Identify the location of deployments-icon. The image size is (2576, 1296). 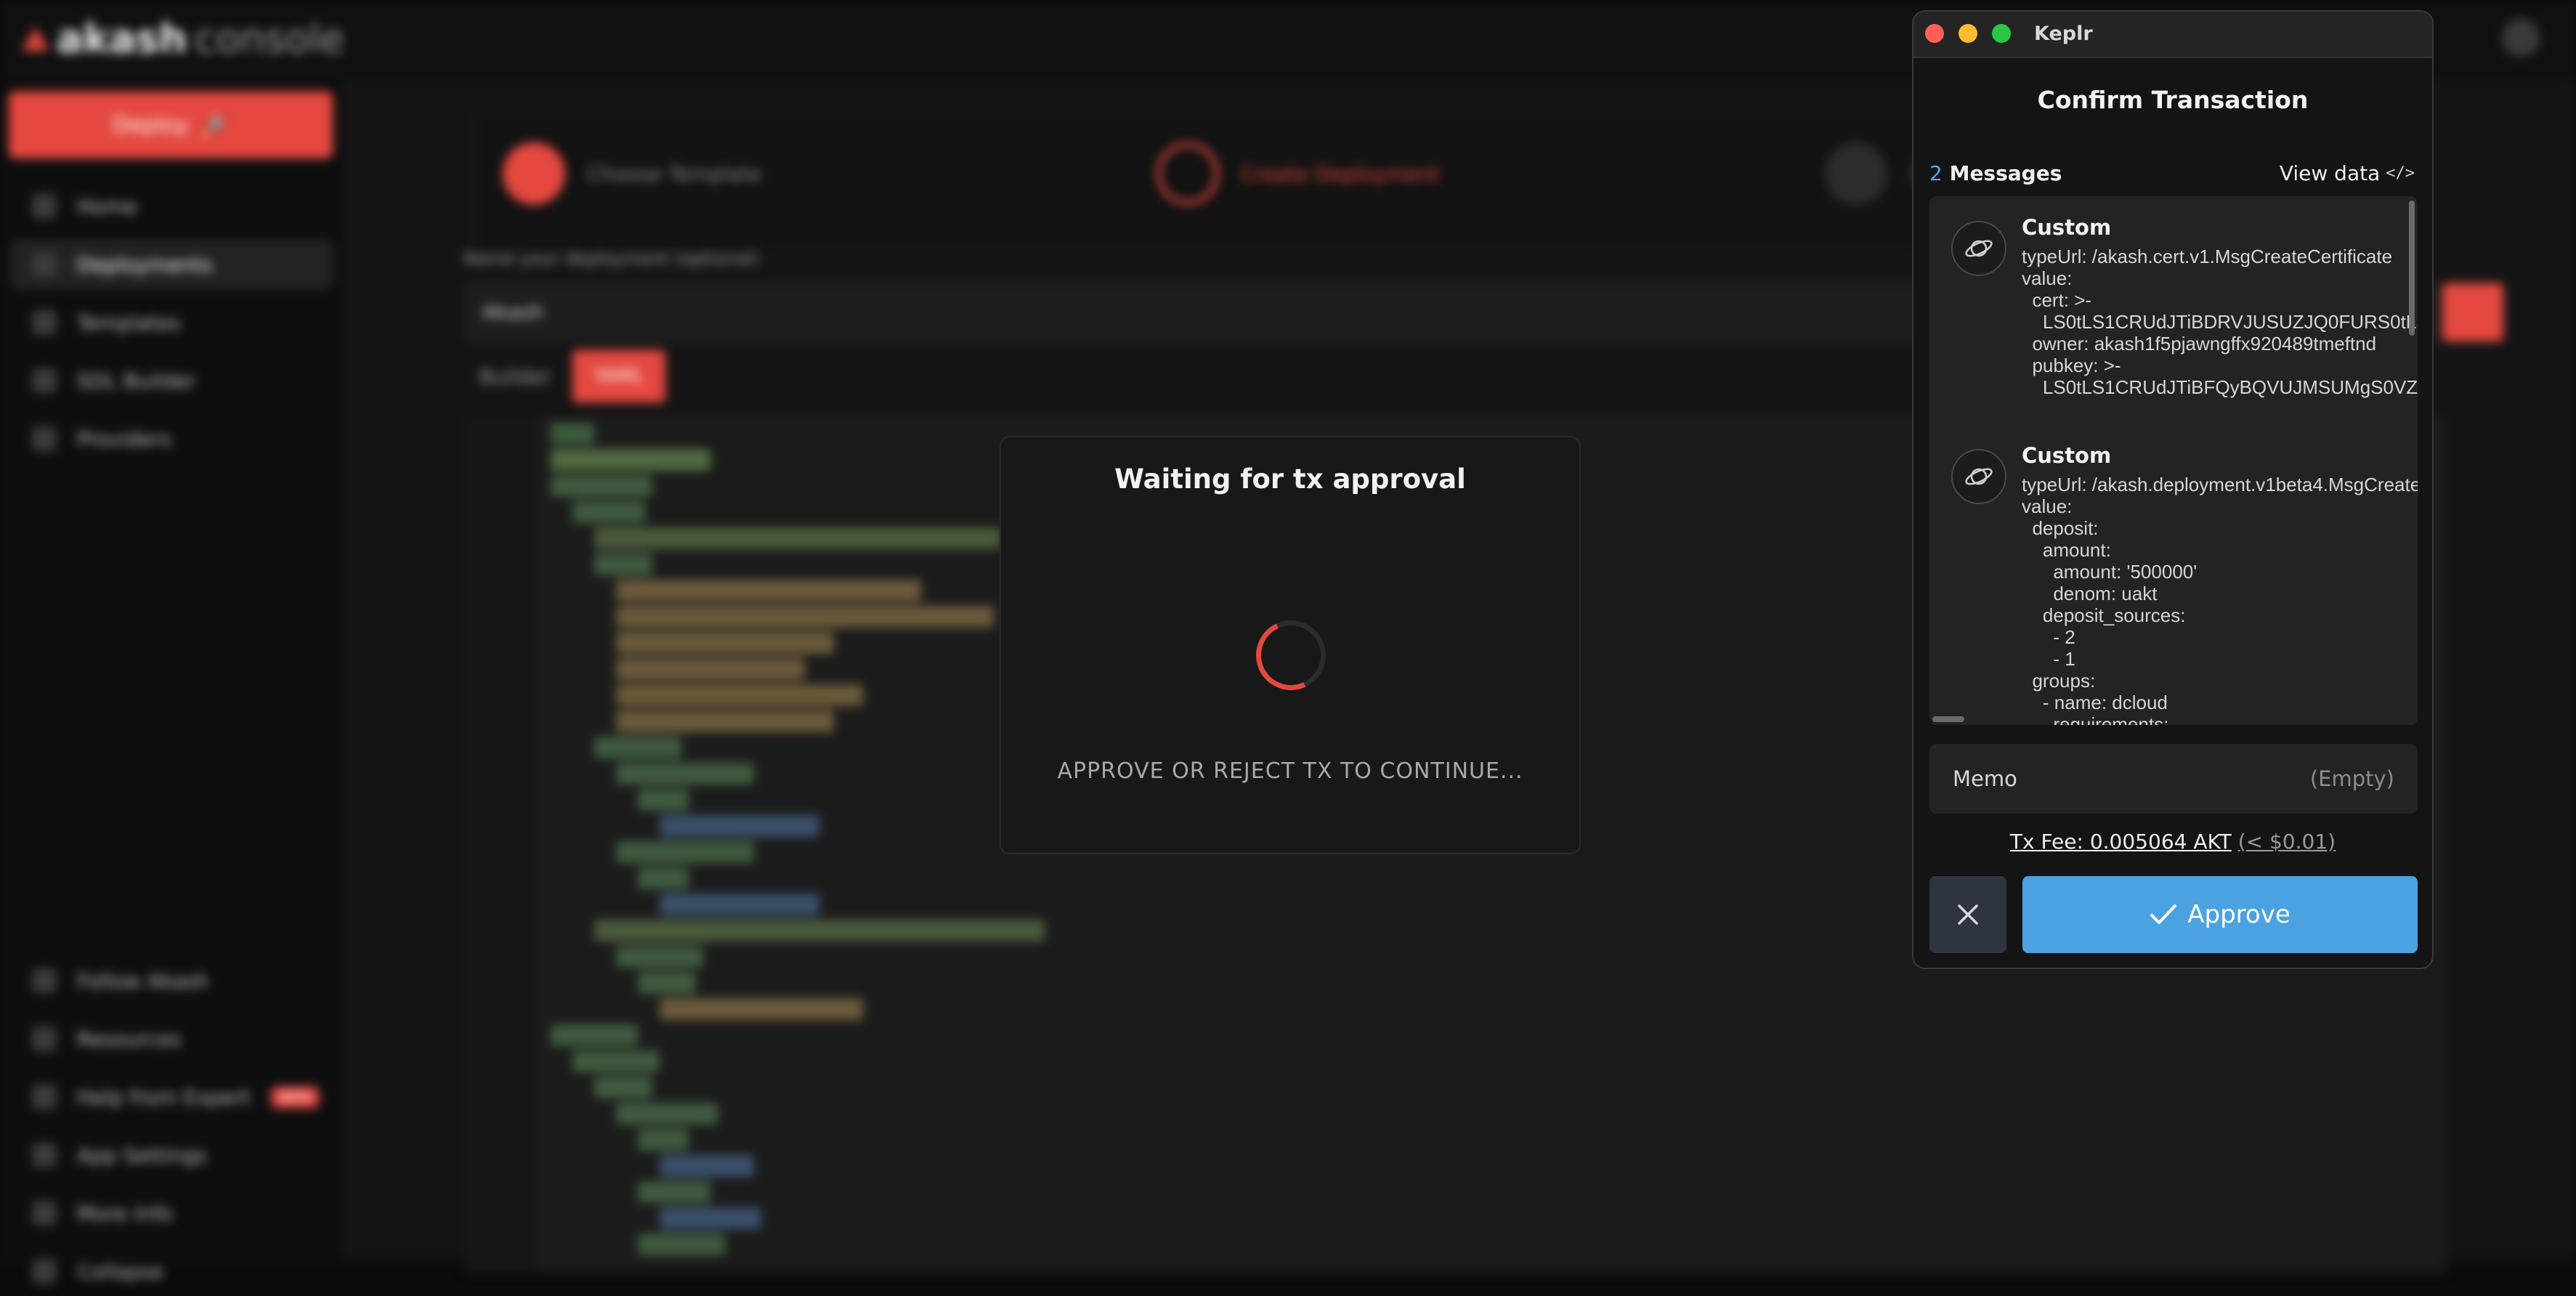
(44, 264).